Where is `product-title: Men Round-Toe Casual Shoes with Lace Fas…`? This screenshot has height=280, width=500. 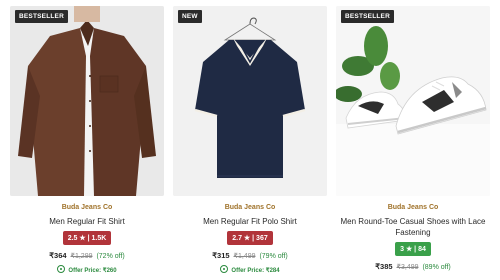
product-title: Men Round-Toe Casual Shoes with Lace Fas… is located at coordinates (413, 227).